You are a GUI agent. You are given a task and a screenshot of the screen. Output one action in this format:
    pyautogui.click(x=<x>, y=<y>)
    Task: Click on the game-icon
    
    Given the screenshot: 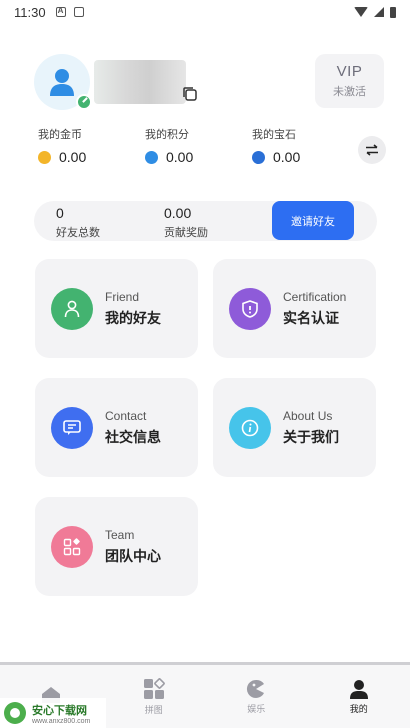 What is the action you would take?
    pyautogui.click(x=256, y=688)
    